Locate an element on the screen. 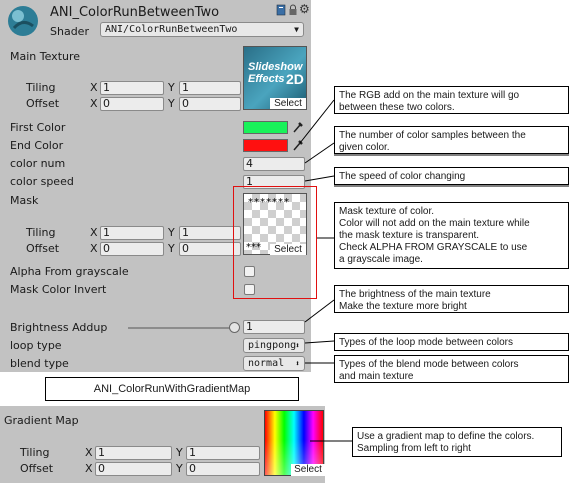 The width and height of the screenshot is (576, 483). connector-main-texture is located at coordinates (317, 121).